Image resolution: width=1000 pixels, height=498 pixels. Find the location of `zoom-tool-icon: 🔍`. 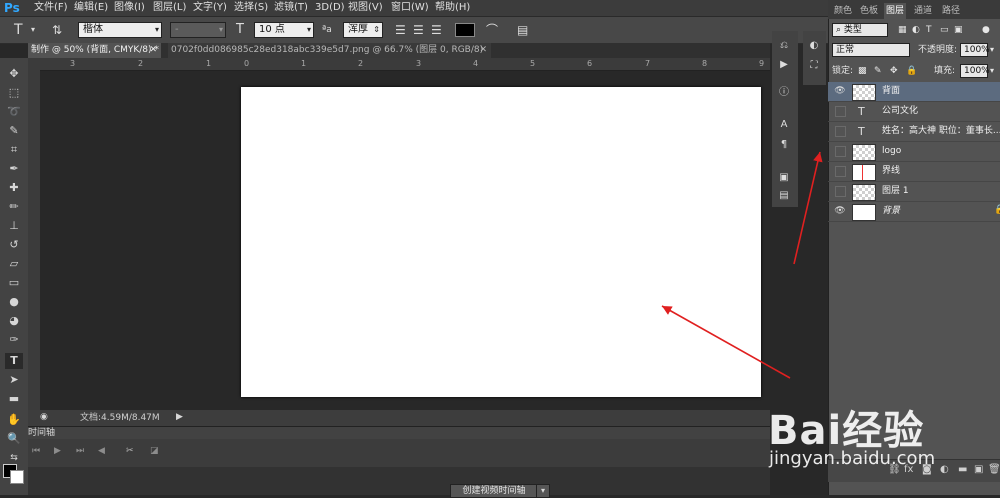

zoom-tool-icon: 🔍 is located at coordinates (14, 439).